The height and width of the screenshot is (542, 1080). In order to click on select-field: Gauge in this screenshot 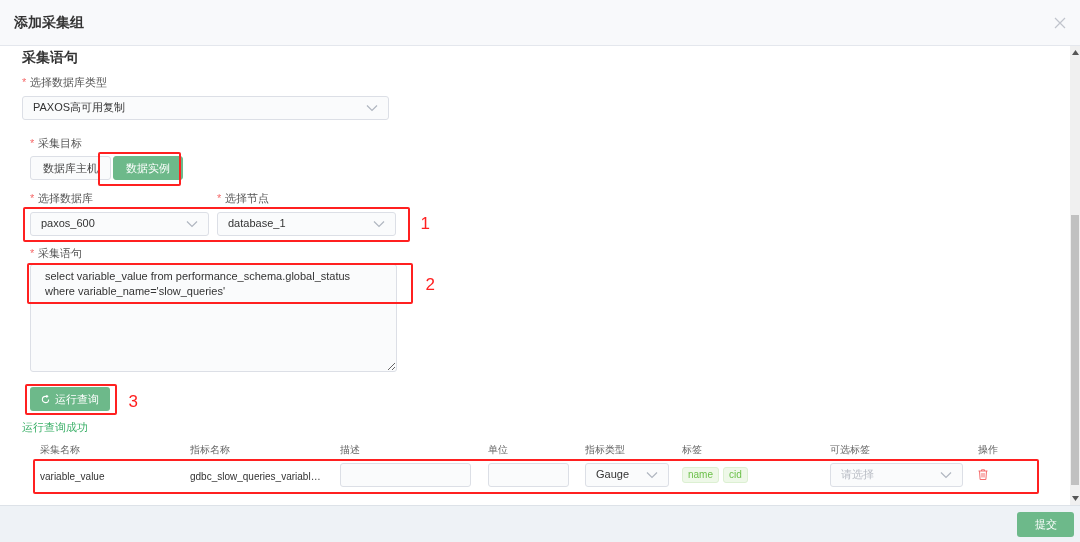, I will do `click(627, 474)`.